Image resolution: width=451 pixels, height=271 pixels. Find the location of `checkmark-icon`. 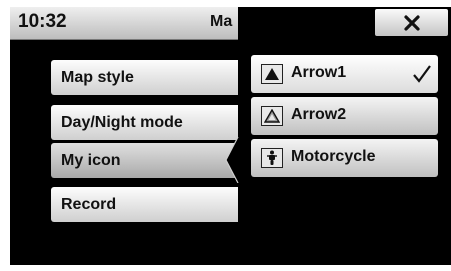

checkmark-icon is located at coordinates (422, 74).